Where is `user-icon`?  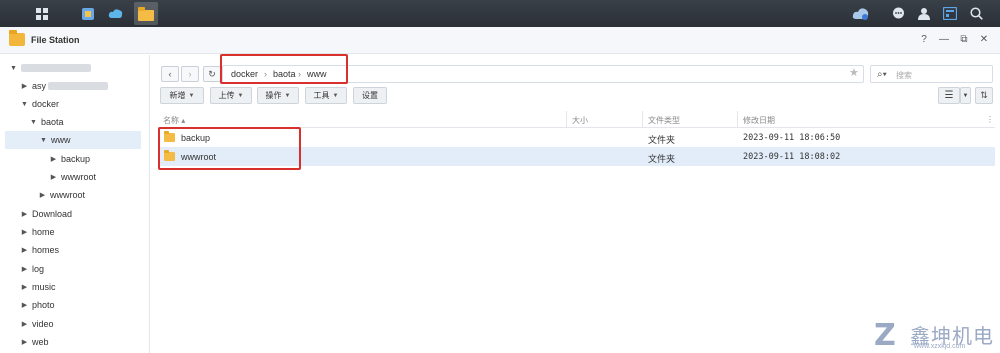 user-icon is located at coordinates (924, 13).